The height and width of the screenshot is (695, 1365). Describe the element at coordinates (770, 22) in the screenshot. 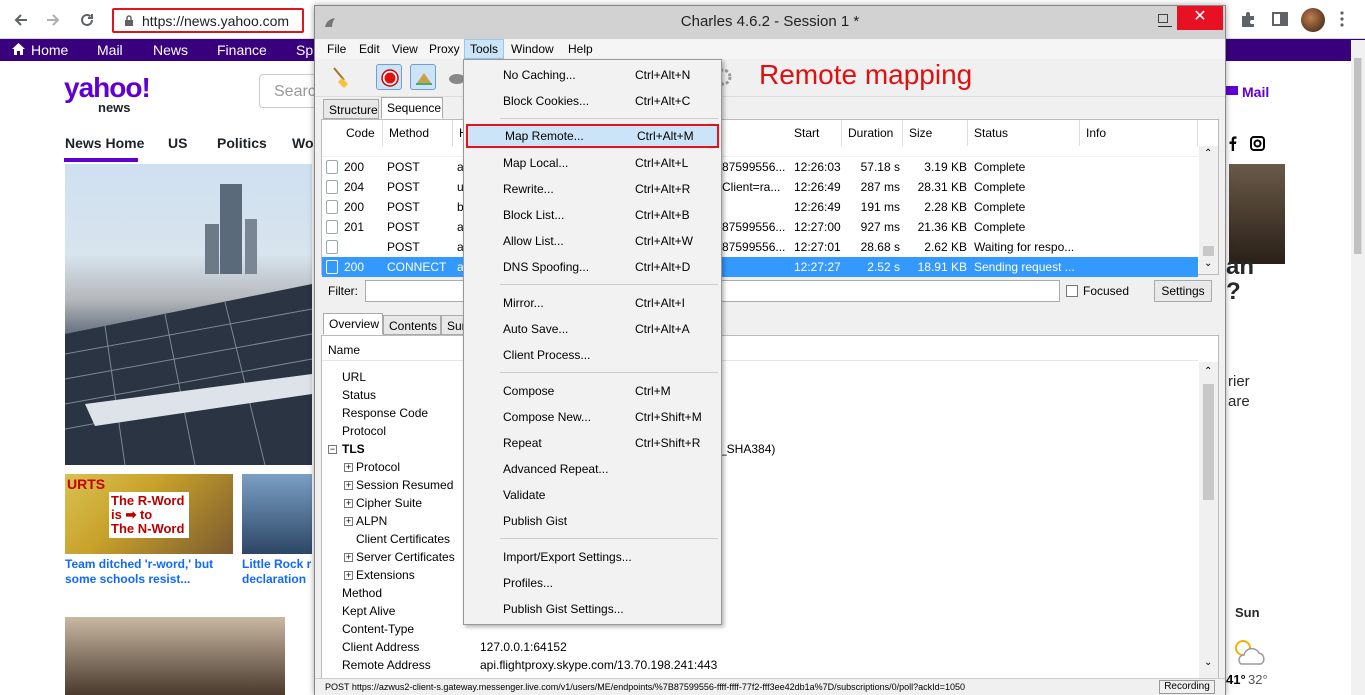

I see `charles-titlebar: Charles 4.6.2 - Session 1 * — ✕` at that location.